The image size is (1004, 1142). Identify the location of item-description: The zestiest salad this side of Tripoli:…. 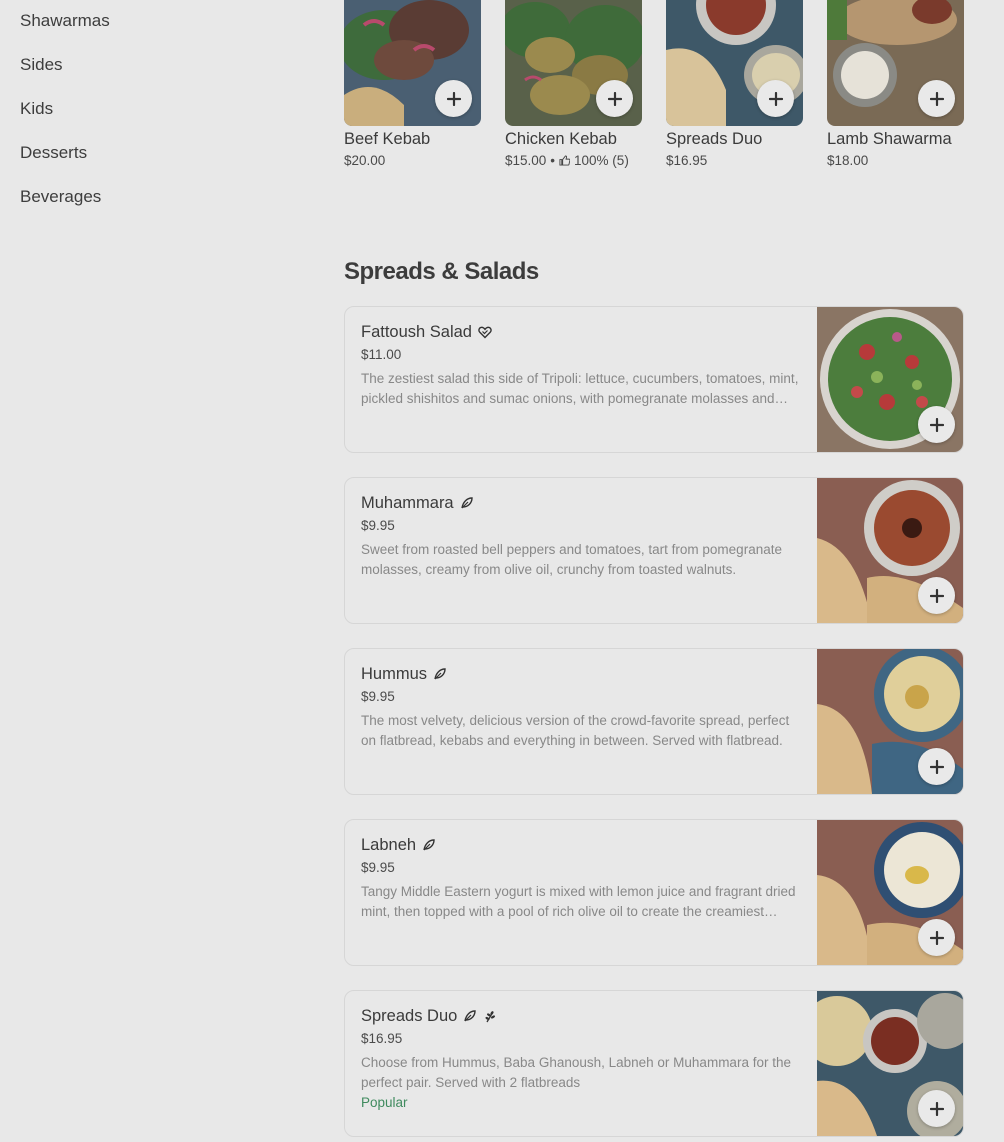
(580, 388).